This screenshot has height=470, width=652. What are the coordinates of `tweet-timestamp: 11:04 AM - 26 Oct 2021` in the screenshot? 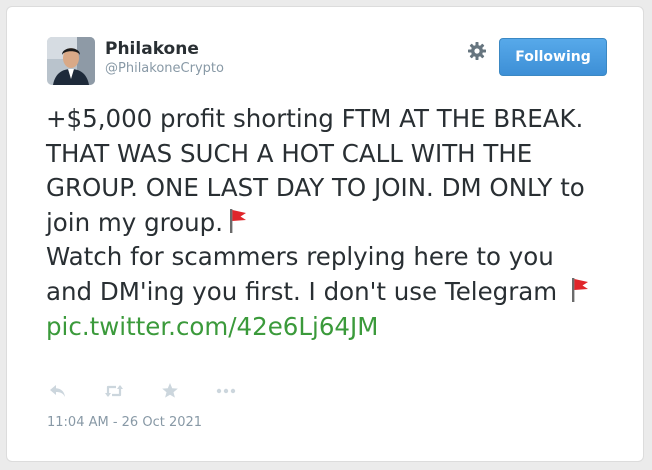 It's located at (124, 423).